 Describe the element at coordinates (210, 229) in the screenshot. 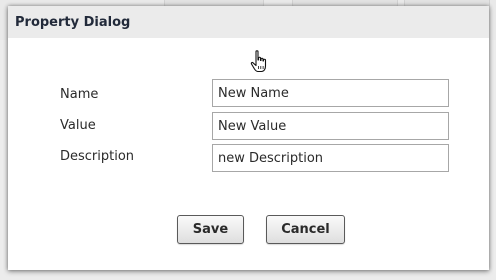

I see `save-button: Save` at that location.